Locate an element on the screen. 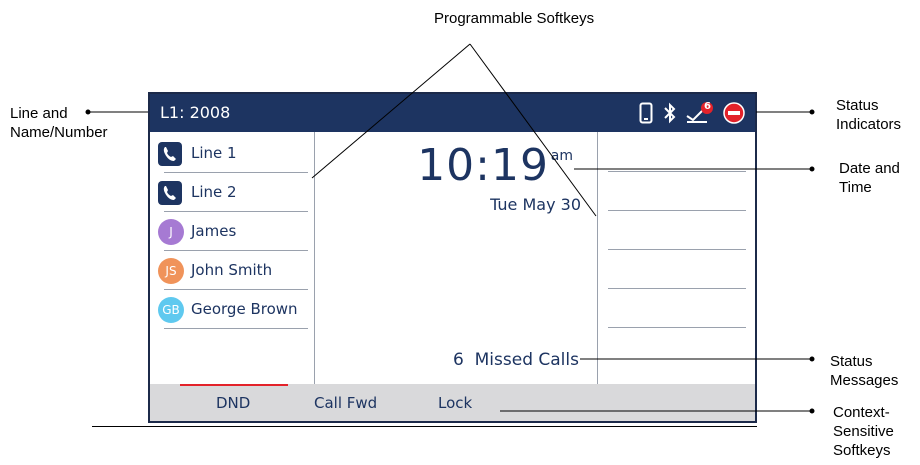  callout-status-indicators: Status Indicators is located at coordinates (868, 115).